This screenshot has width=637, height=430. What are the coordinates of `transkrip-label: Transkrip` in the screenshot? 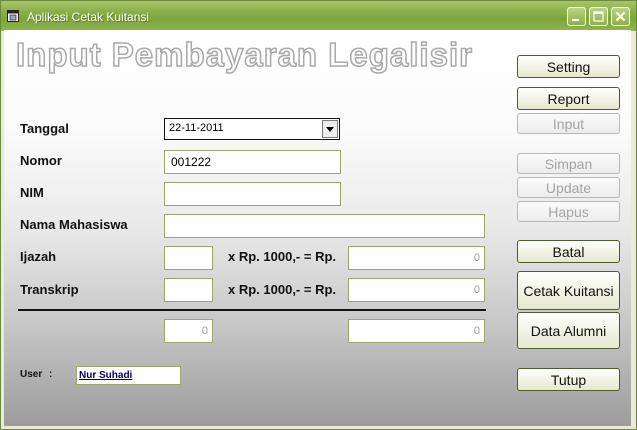 It's located at (49, 289).